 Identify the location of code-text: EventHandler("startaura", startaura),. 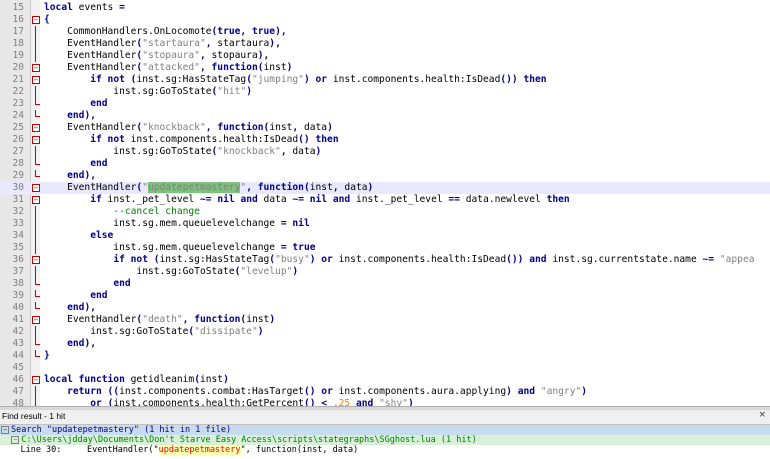
(162, 43).